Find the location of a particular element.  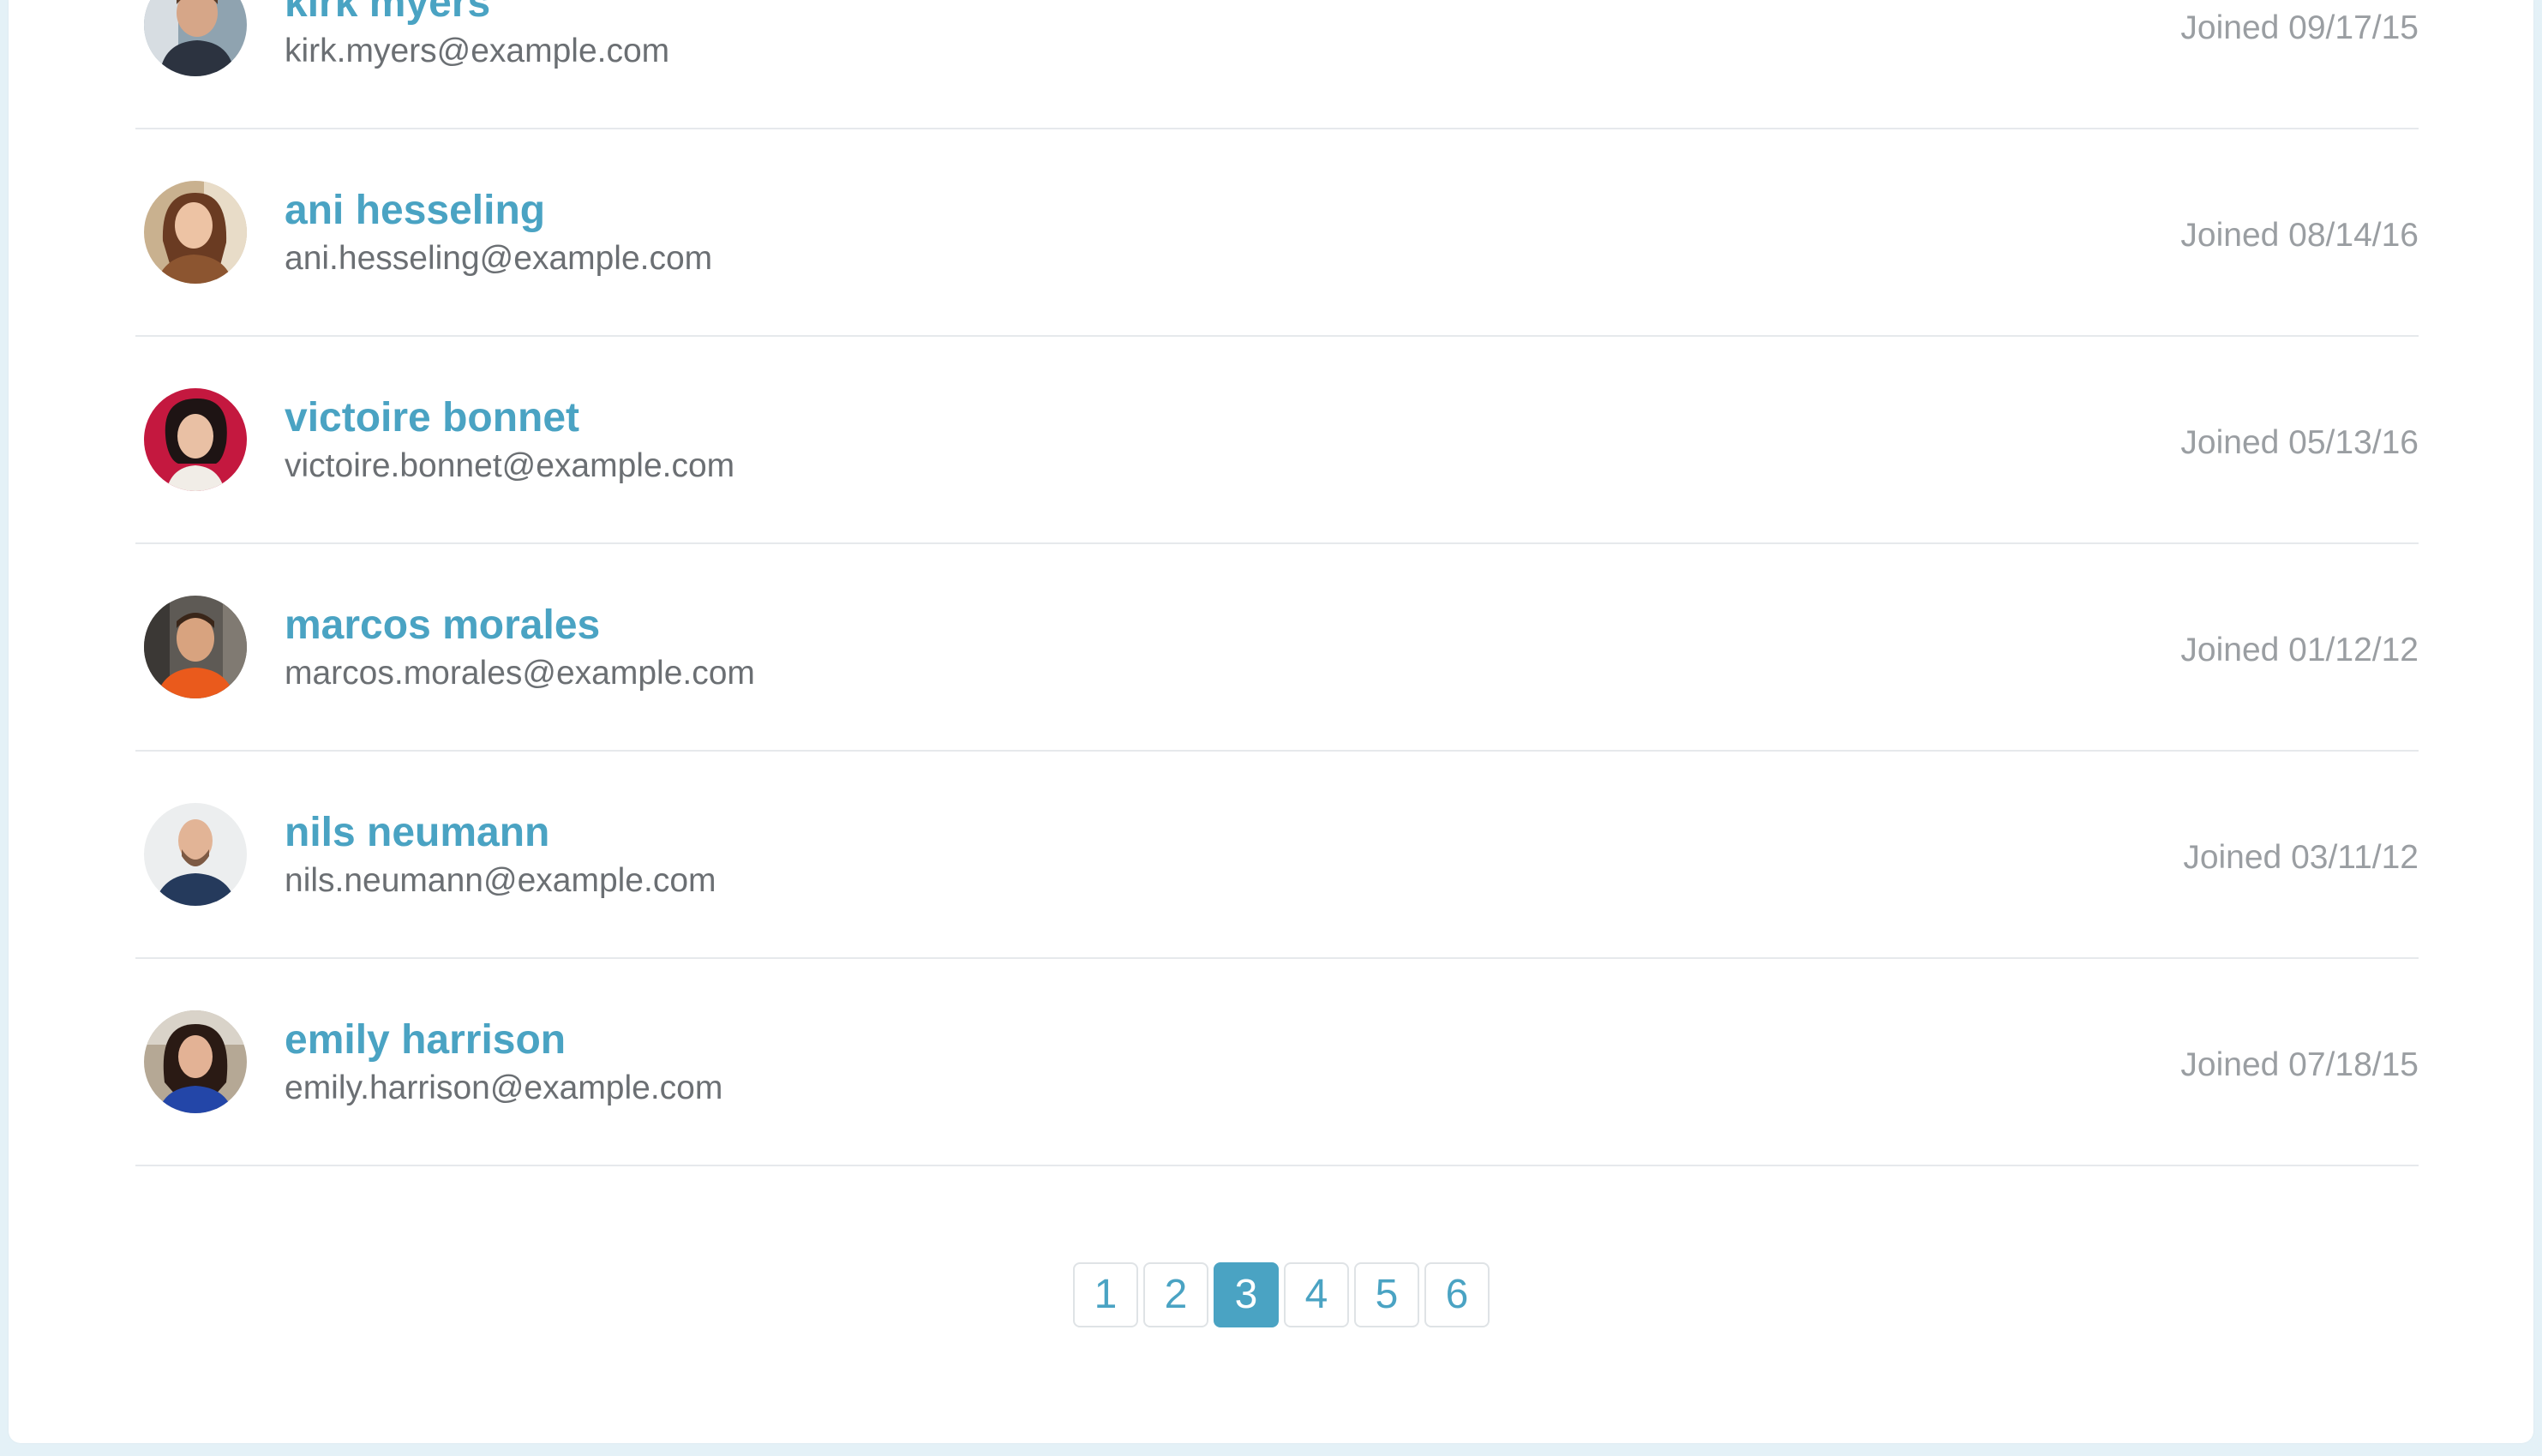

user-email: ani.hesseling@example.com is located at coordinates (499, 259).